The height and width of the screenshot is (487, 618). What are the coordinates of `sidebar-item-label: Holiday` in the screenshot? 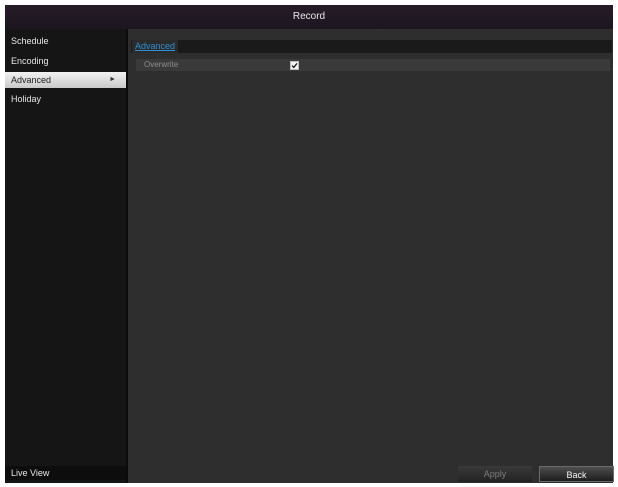 It's located at (26, 99).